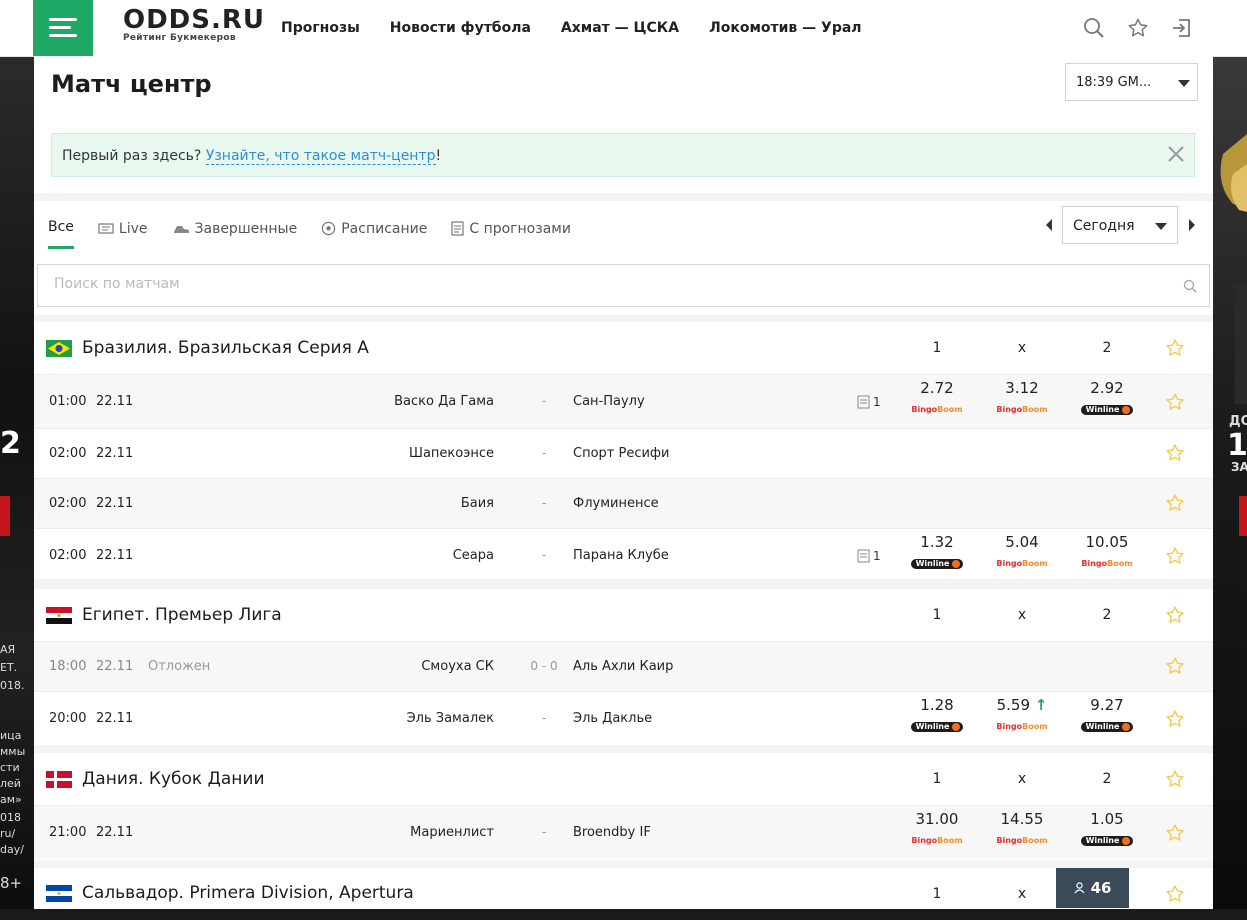 This screenshot has width=1247, height=920. What do you see at coordinates (1022, 551) in the screenshot?
I see `odd-x: 5.04 BingoBoom` at bounding box center [1022, 551].